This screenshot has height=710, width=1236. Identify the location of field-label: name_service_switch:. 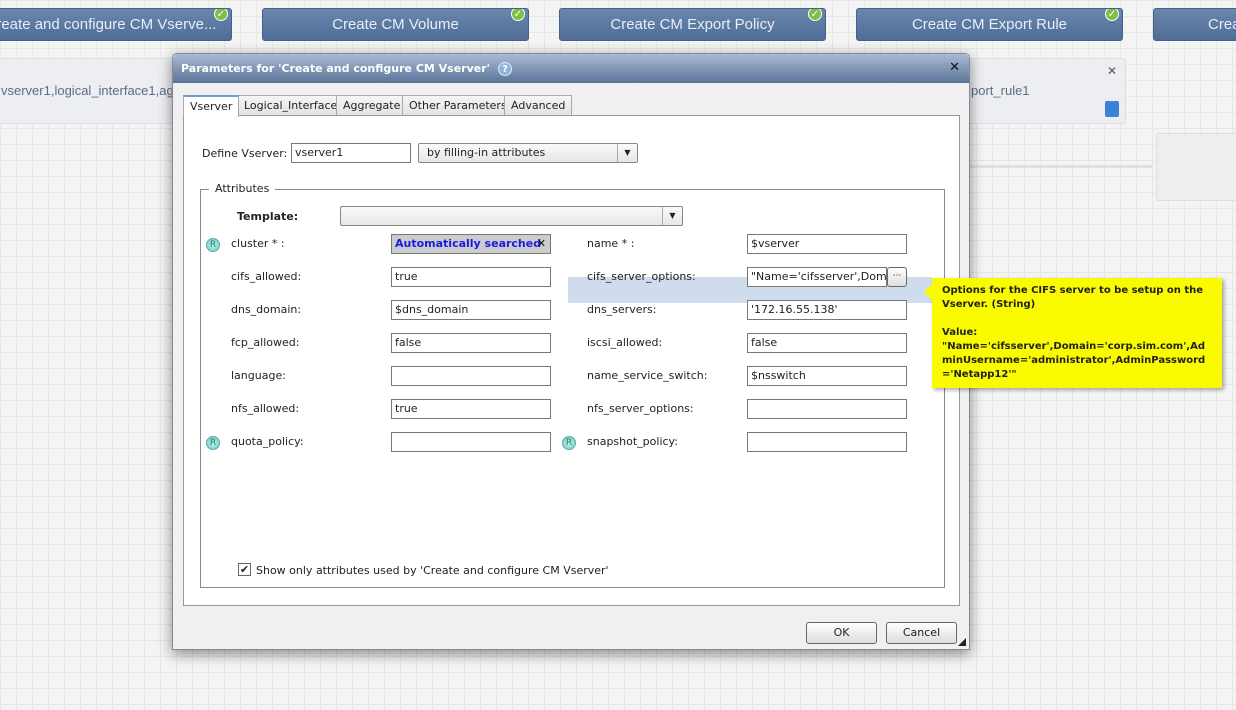
(647, 375).